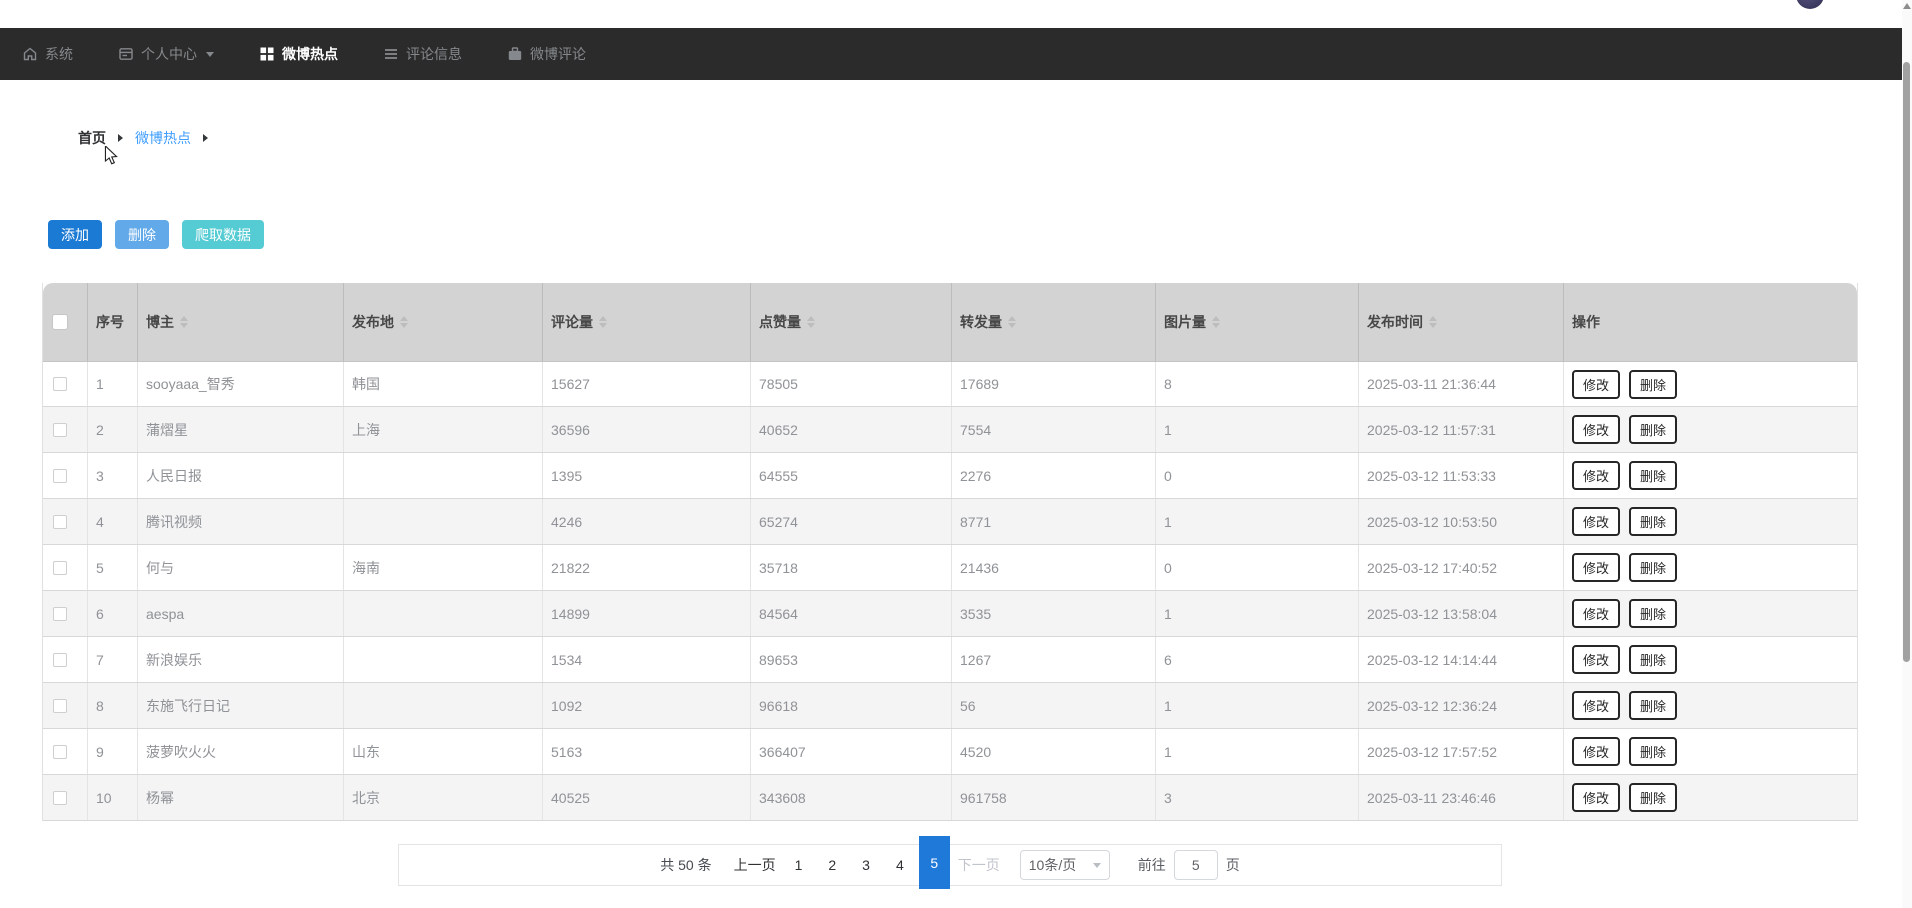 The image size is (1912, 908). What do you see at coordinates (1461, 475) in the screenshot?
I see `cell-publish-time: 2025-03-12 11:53:33` at bounding box center [1461, 475].